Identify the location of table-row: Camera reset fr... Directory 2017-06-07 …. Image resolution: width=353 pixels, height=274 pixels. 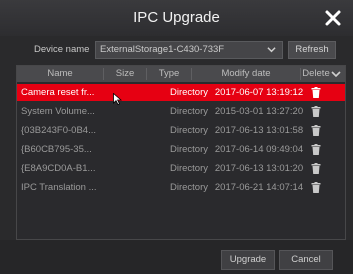
(181, 92).